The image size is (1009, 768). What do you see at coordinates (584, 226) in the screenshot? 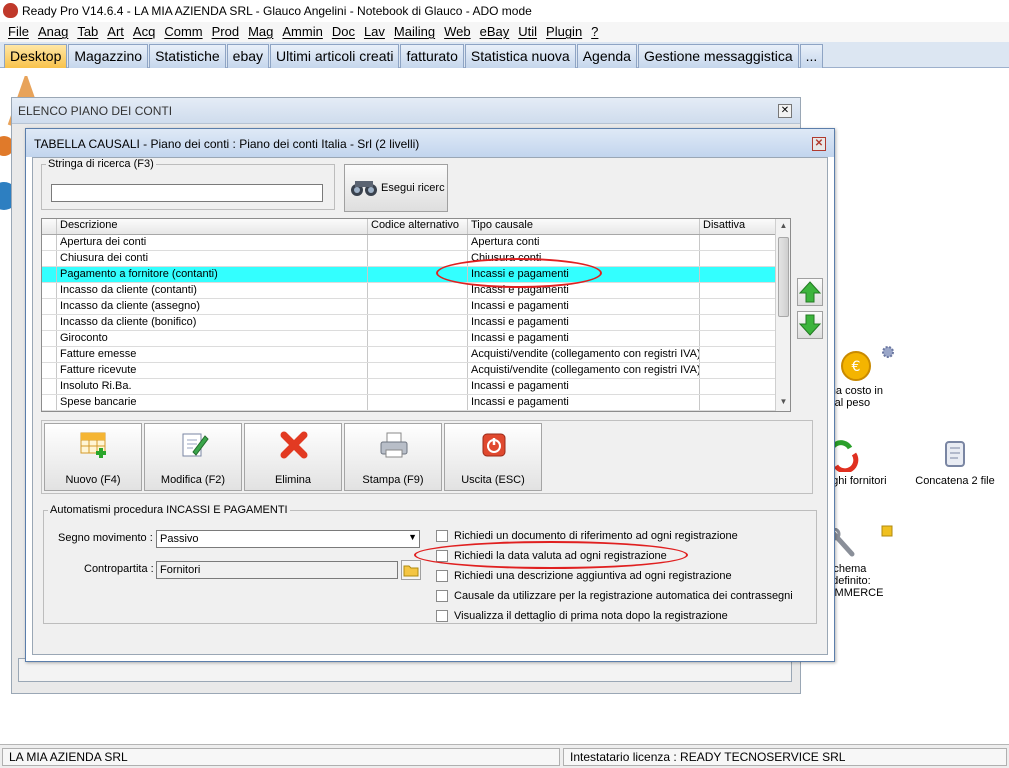
I see `column-header-tipo: Tipo causale` at bounding box center [584, 226].